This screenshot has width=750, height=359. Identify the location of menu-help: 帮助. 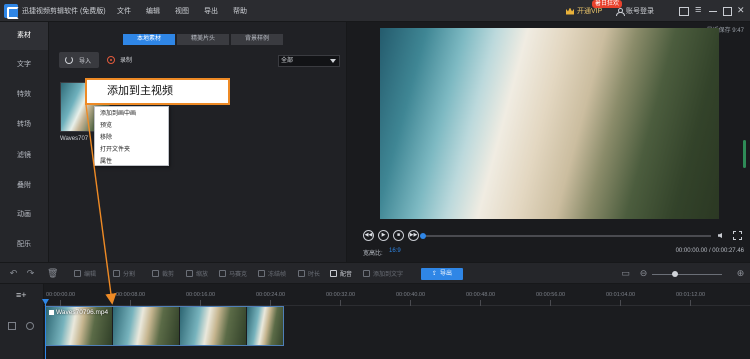
(240, 11).